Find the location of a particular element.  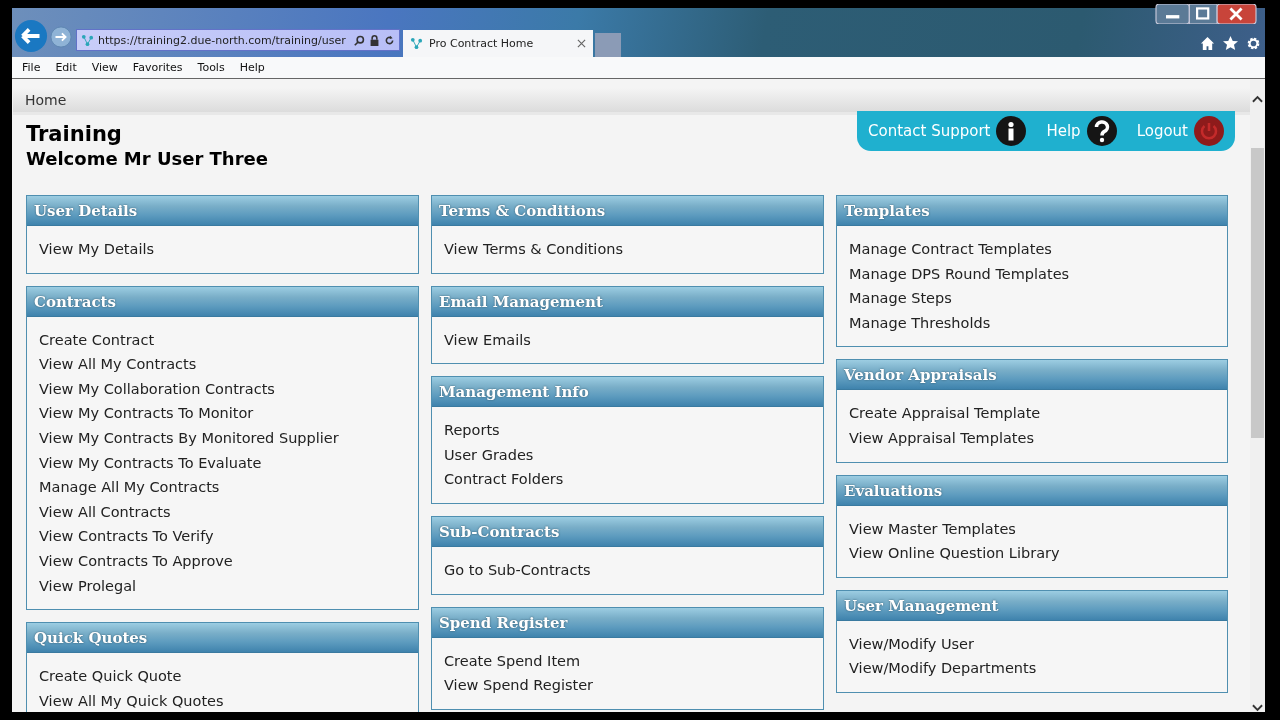

star-icon is located at coordinates (1230, 43).